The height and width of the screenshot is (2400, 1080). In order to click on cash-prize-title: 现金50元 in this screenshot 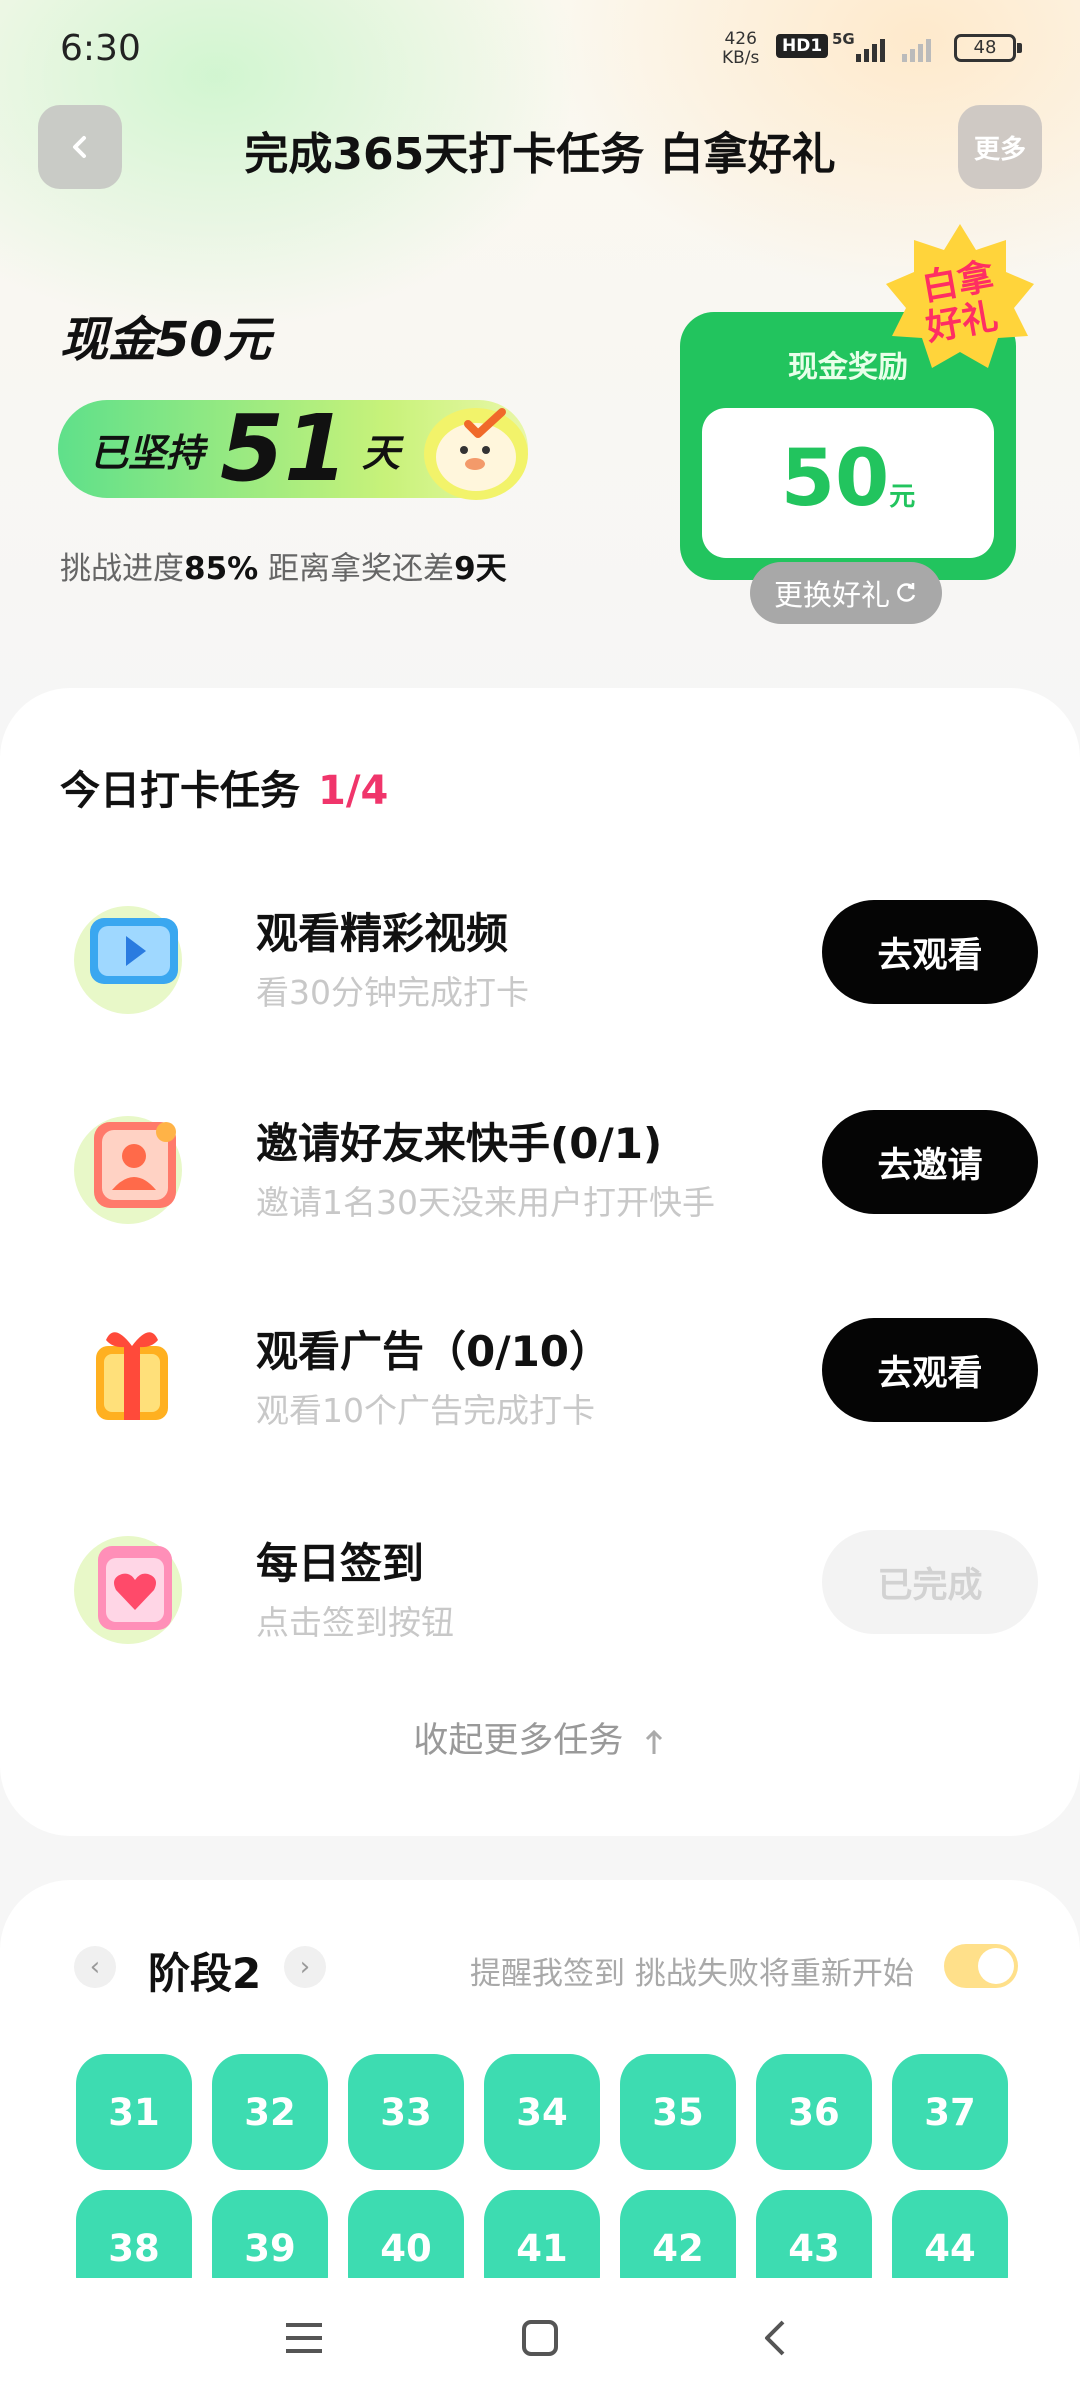, I will do `click(165, 340)`.